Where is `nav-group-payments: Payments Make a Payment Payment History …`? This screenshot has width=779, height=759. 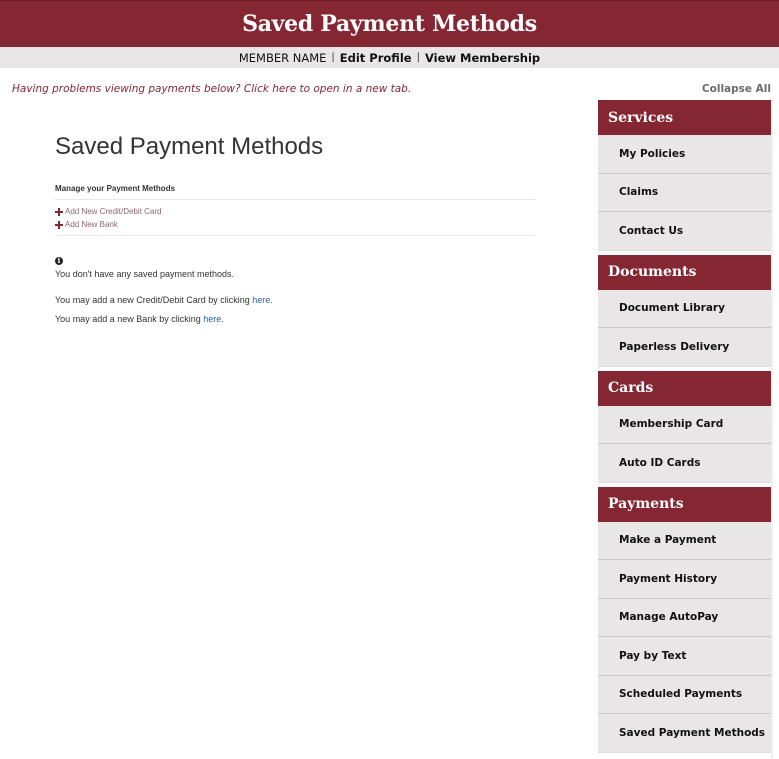 nav-group-payments: Payments Make a Payment Payment History … is located at coordinates (684, 619).